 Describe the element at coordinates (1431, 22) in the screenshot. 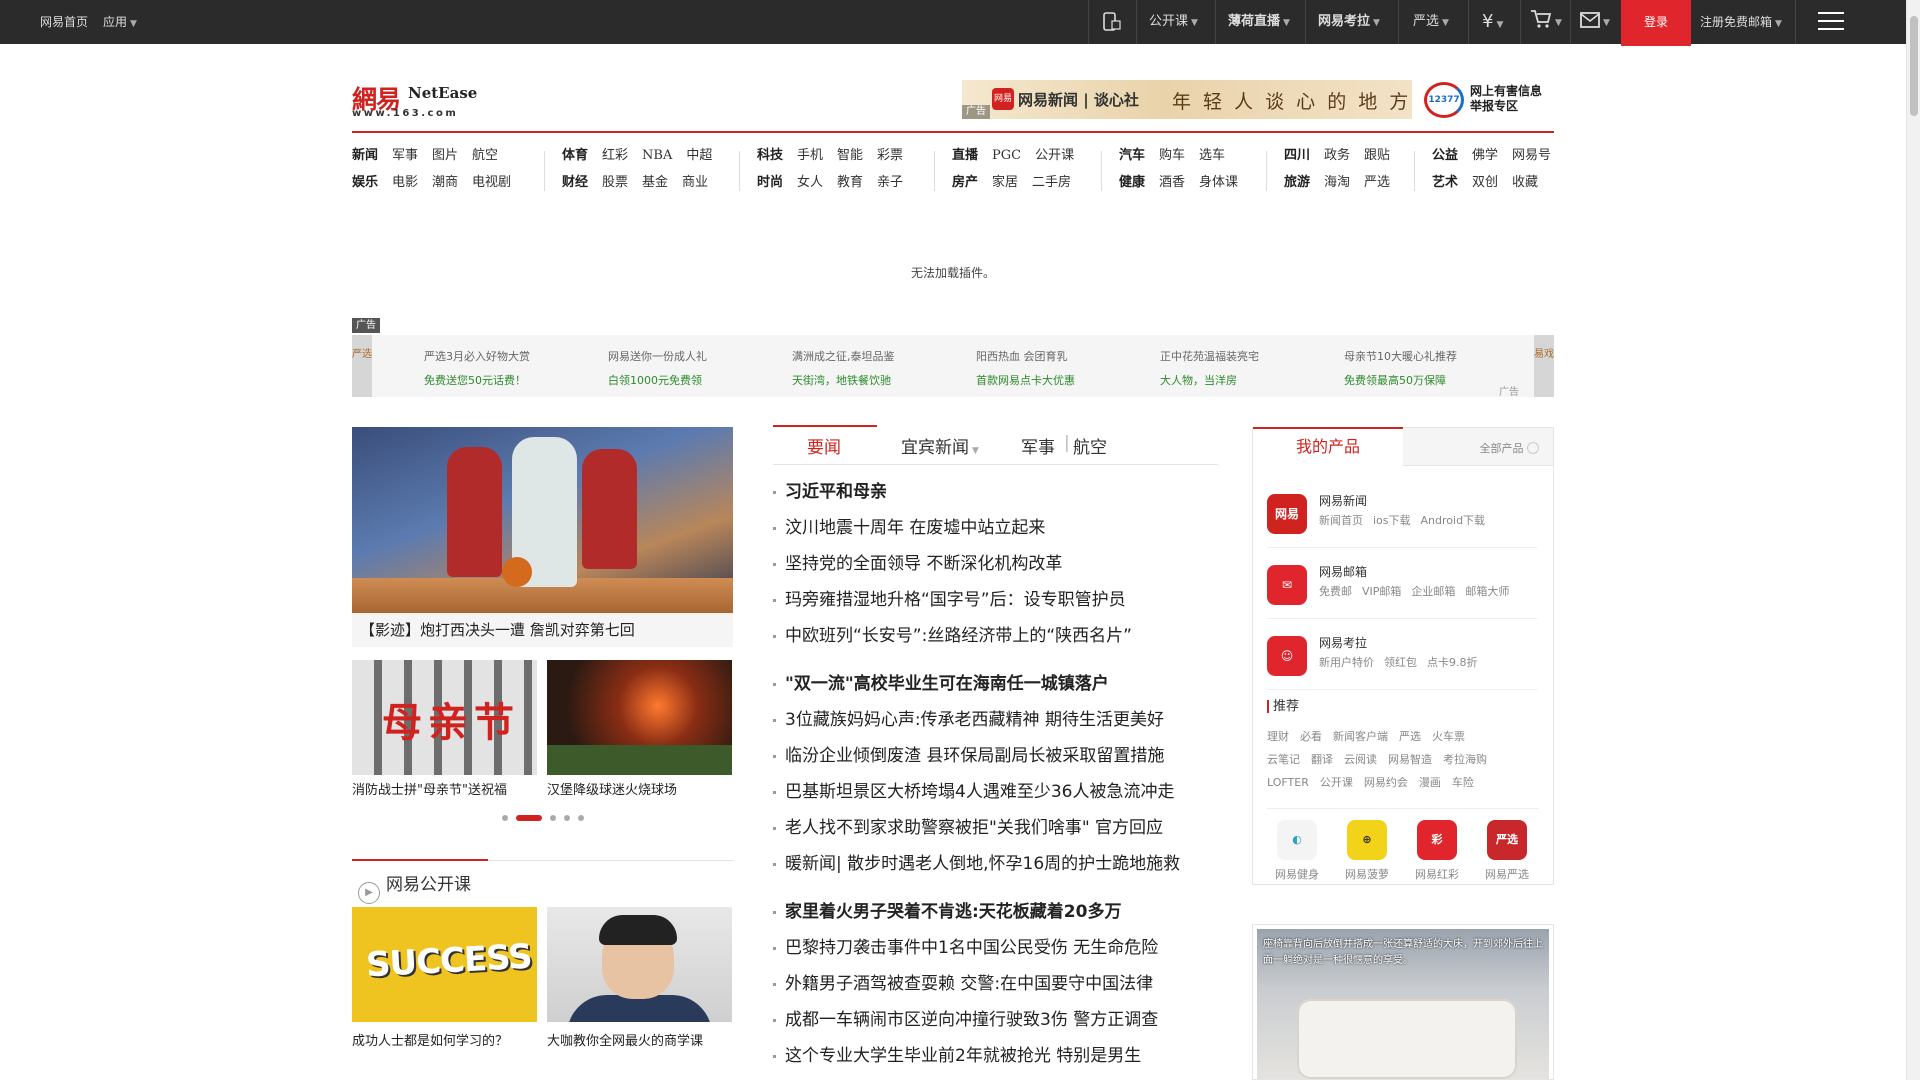

I see `yanxuan-menu: 严选 ▼` at that location.